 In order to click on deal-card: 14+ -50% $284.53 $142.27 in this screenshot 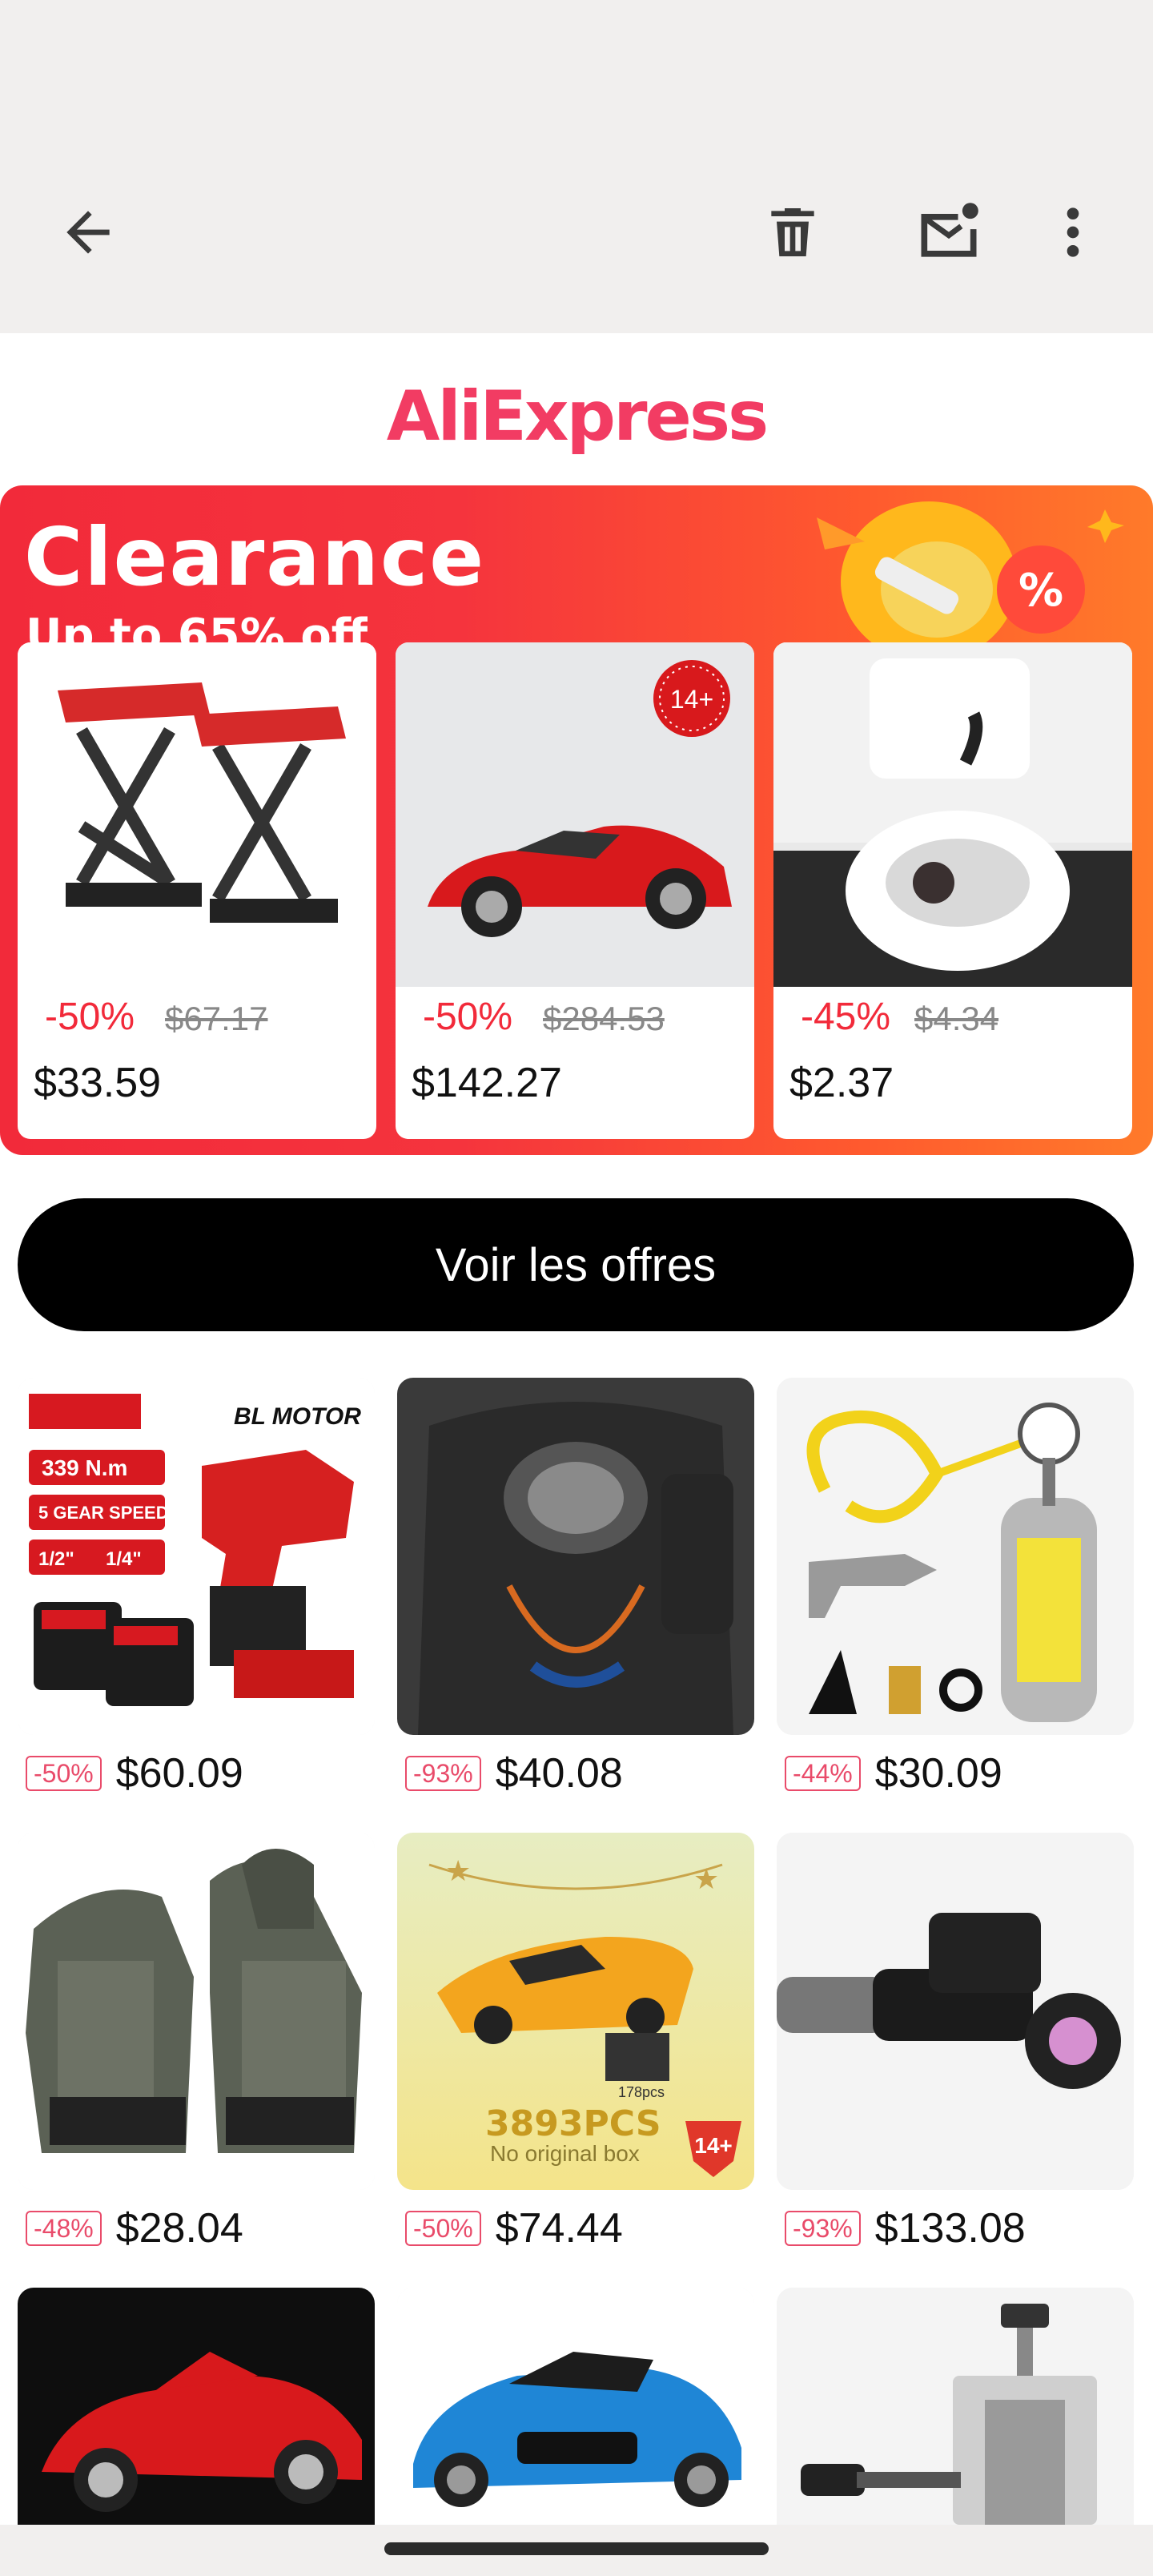, I will do `click(575, 890)`.